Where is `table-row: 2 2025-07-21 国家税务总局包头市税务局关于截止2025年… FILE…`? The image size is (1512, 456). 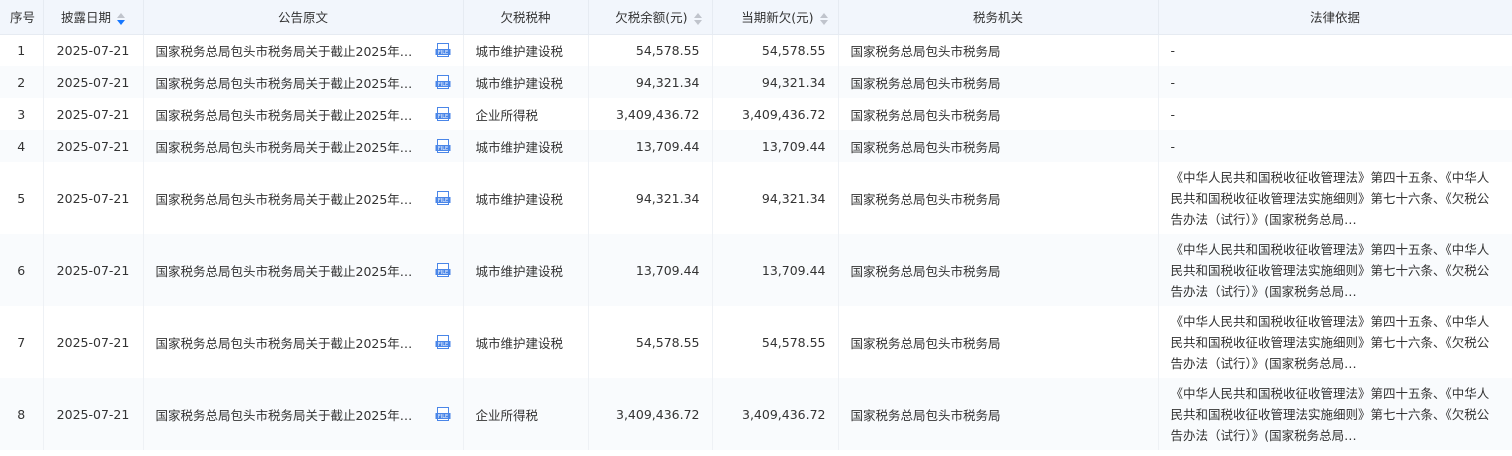 table-row: 2 2025-07-21 国家税务总局包头市税务局关于截止2025年… FILE… is located at coordinates (756, 82).